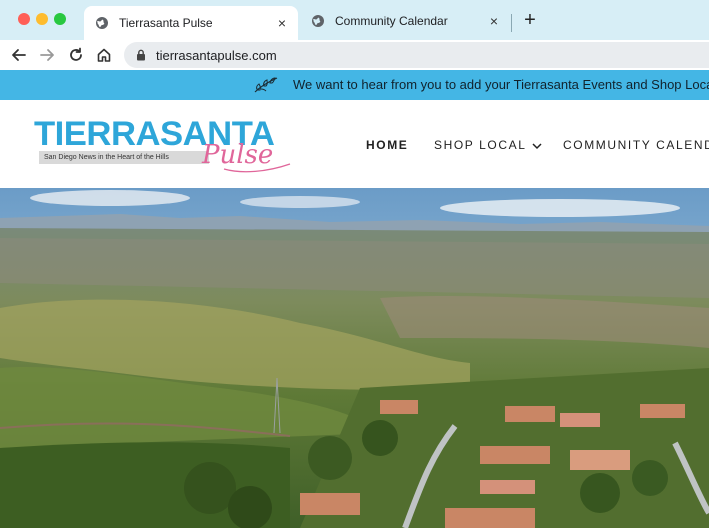  Describe the element at coordinates (636, 145) in the screenshot. I see `nav-community-calendar: COMMUNITY CALENDAR` at that location.